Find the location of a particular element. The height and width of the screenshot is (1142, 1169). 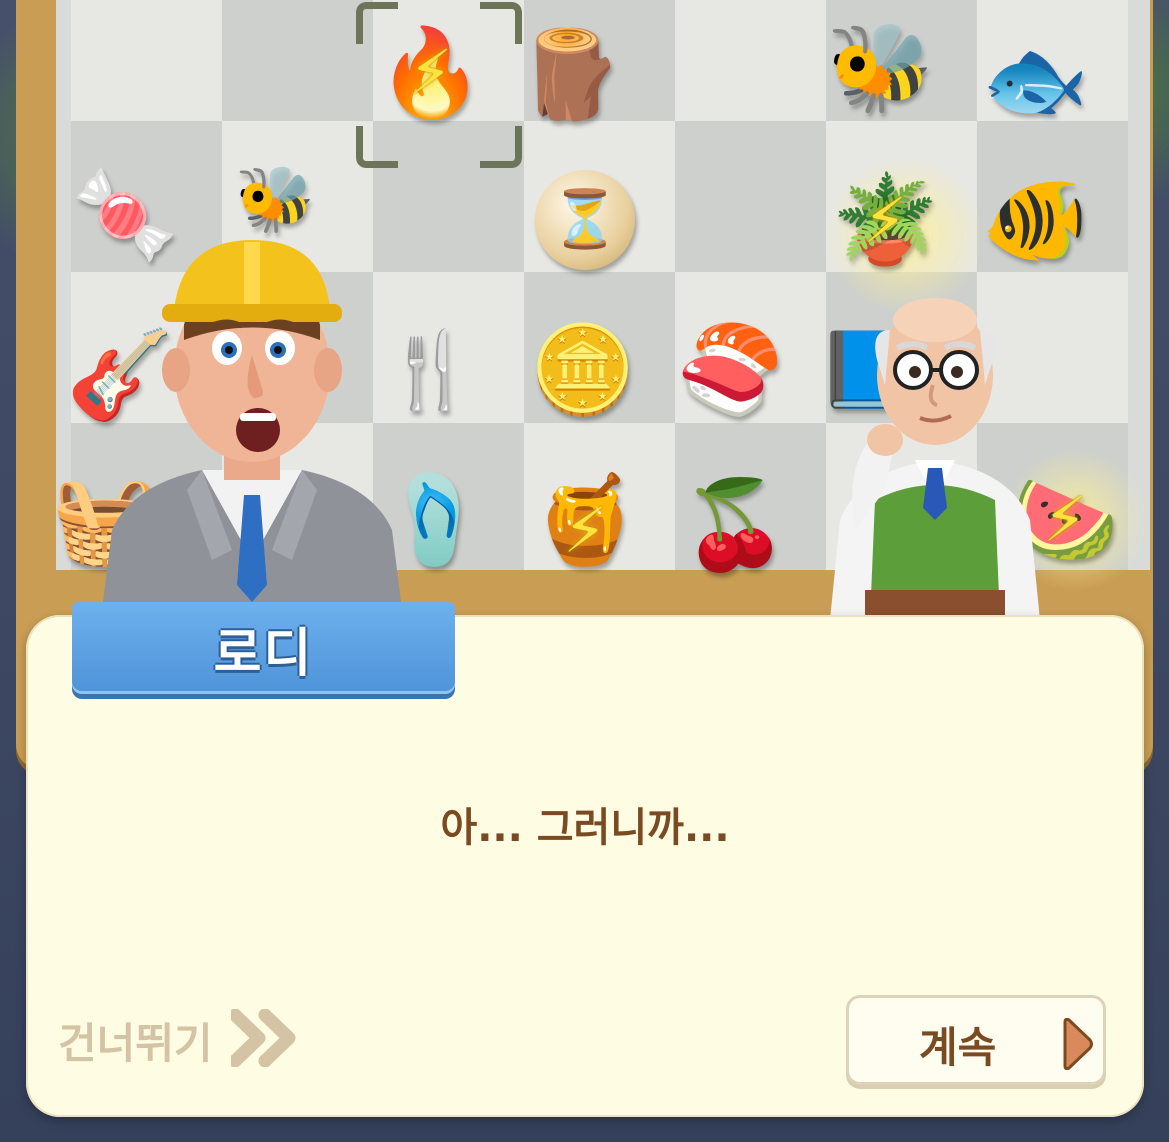

sushi-rolls-item: 🍣 is located at coordinates (730, 370).